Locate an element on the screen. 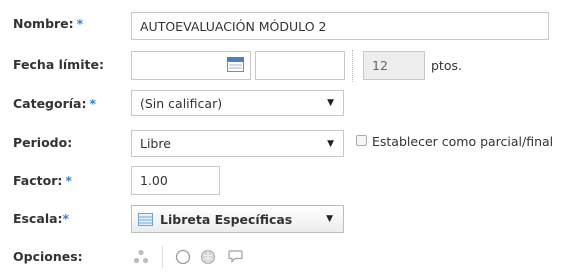 Image resolution: width=568 pixels, height=274 pixels. periodo-label: Periodo: is located at coordinates (43, 142).